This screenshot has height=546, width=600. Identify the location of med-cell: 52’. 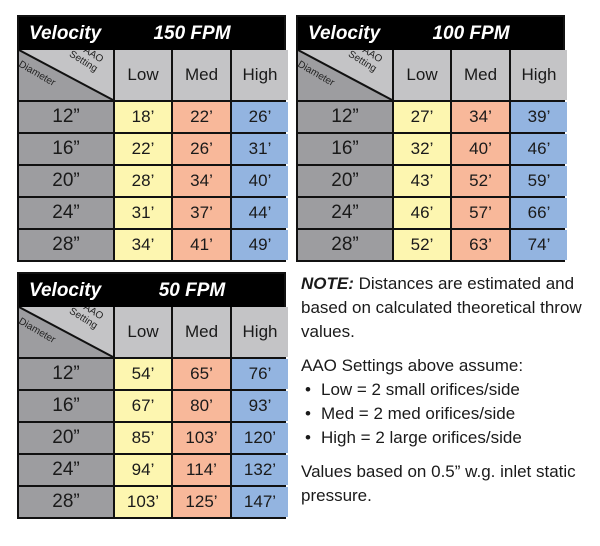
(480, 181).